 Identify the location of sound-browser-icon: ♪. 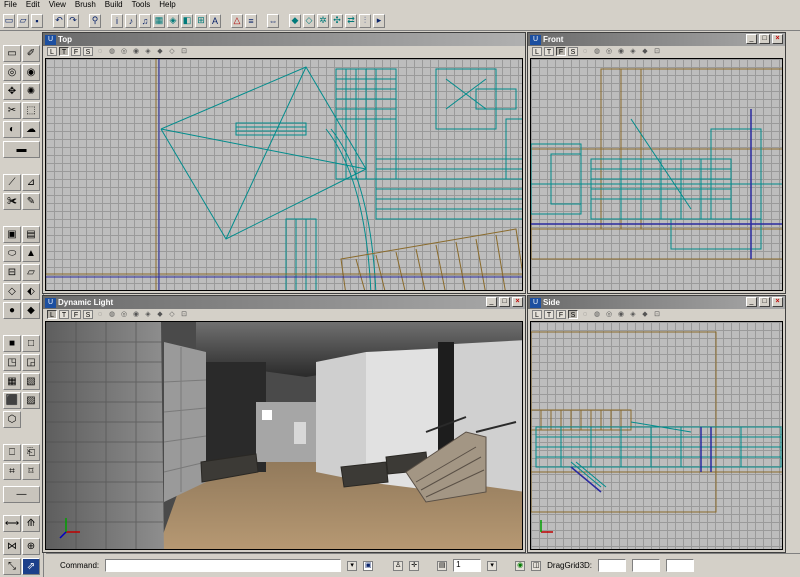
(131, 20).